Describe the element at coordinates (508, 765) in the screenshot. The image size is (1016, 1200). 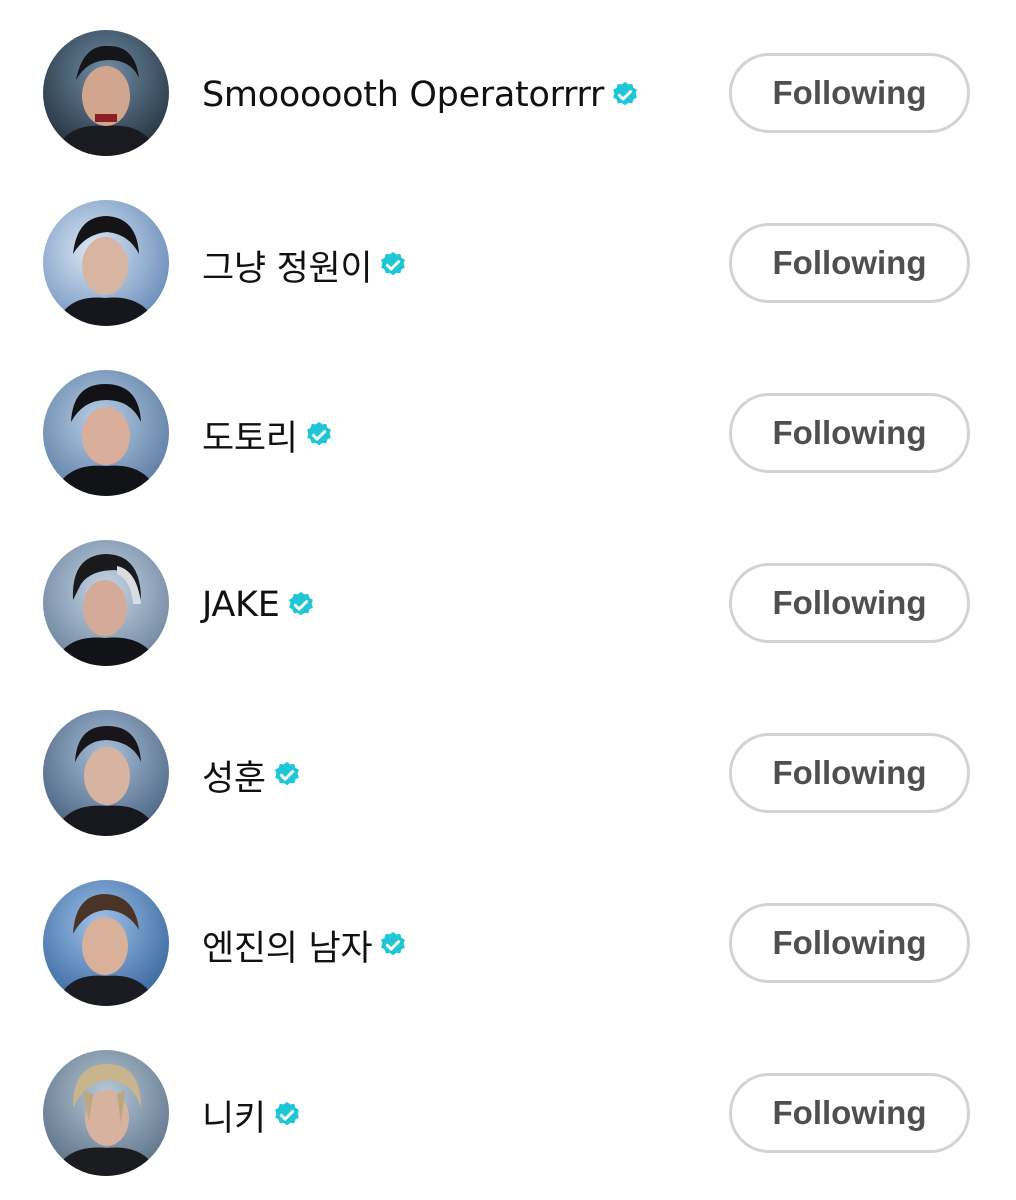
I see `user-row: 성훈 Following` at that location.